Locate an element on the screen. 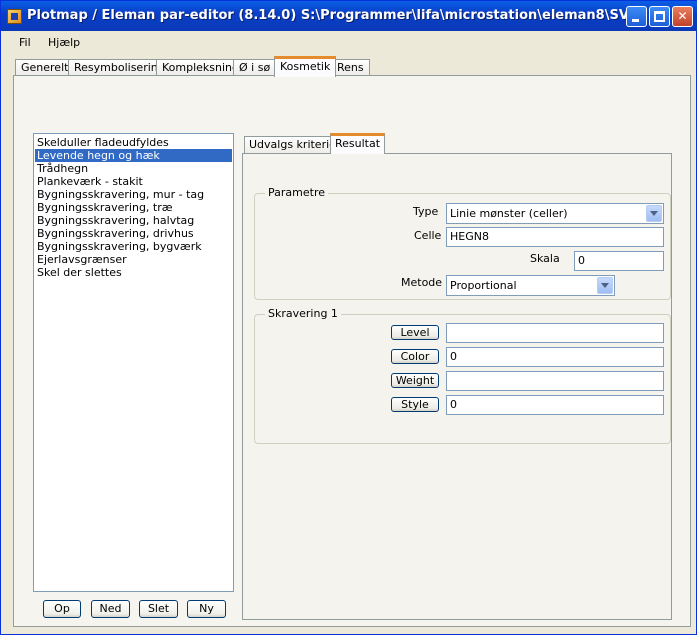 This screenshot has width=697, height=635. close-icon: ✕ is located at coordinates (682, 16).